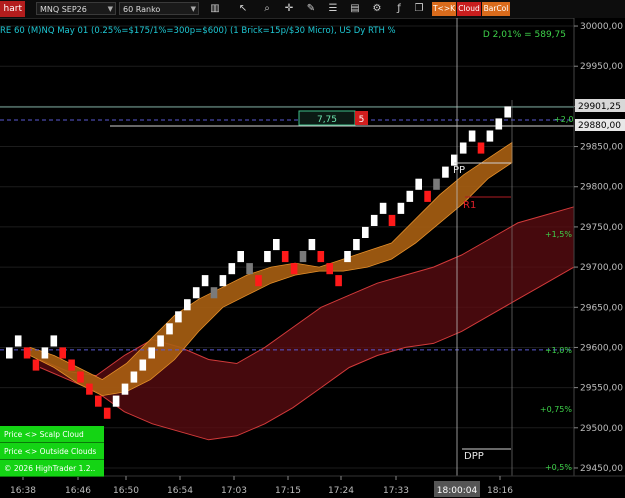 This screenshot has width=625, height=498. What do you see at coordinates (23, 491) in the screenshot?
I see `x-tick-label: 16:38` at bounding box center [23, 491].